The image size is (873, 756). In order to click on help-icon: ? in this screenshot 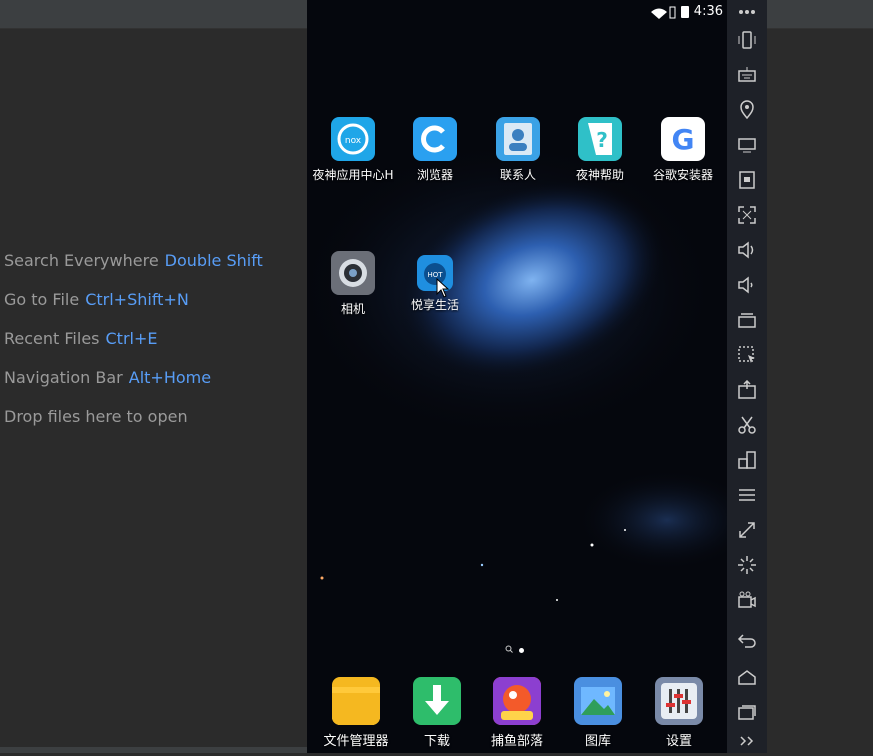, I will do `click(600, 139)`.